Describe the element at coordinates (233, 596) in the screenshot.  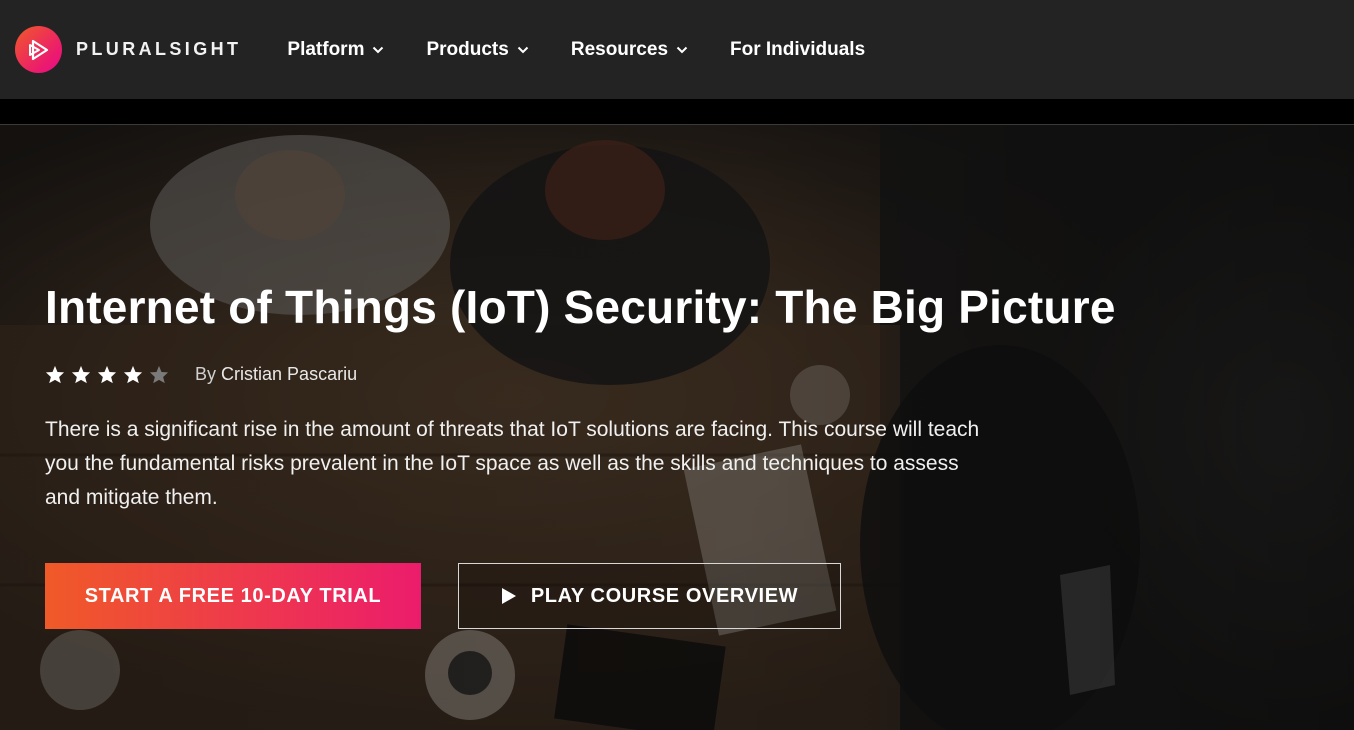
I see `start-free-trial-button: START A FREE 10-DAY TRIAL` at that location.